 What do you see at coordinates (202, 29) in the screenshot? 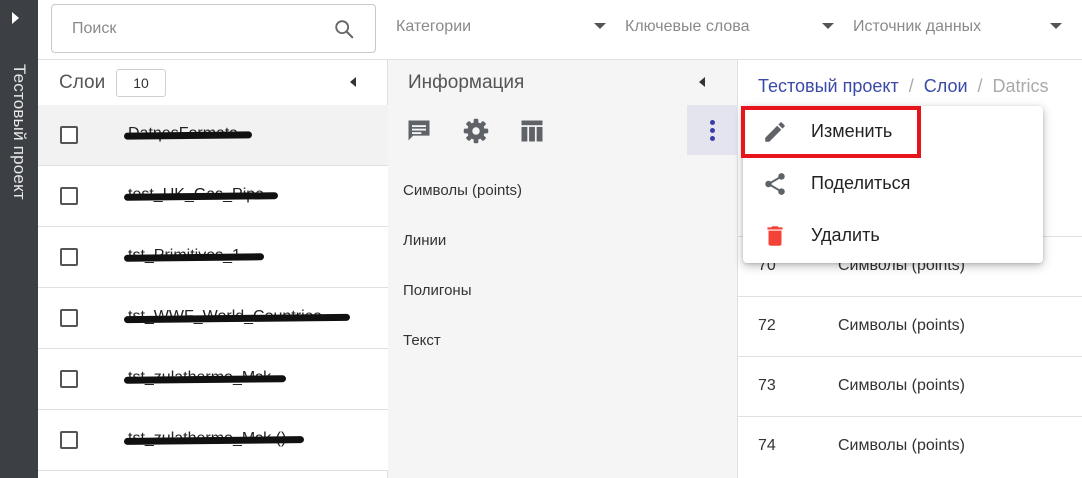
I see `search-input` at bounding box center [202, 29].